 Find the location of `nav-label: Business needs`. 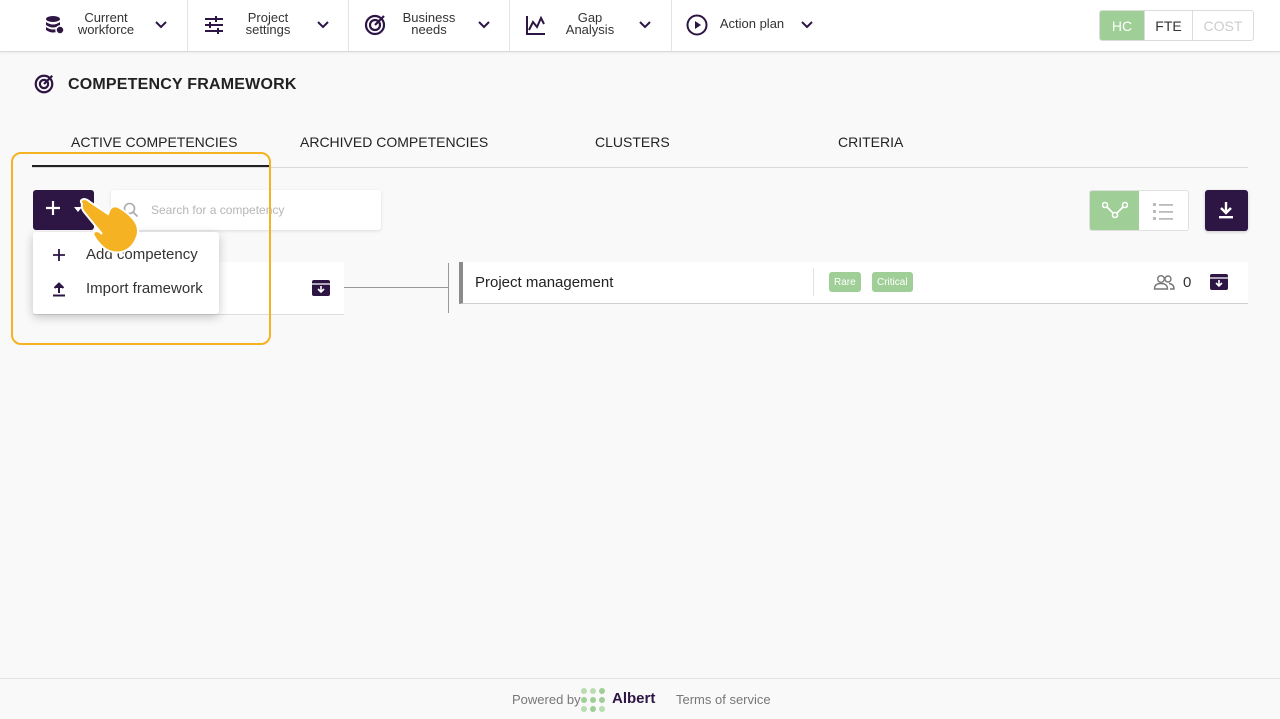

nav-label: Business needs is located at coordinates (429, 23).